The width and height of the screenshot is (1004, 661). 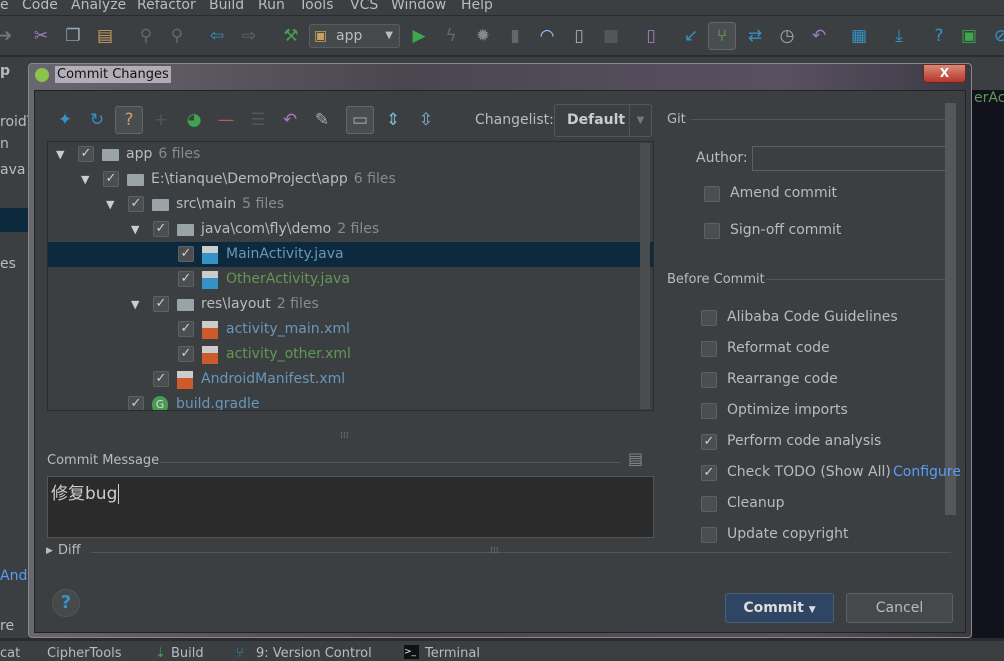 What do you see at coordinates (161, 120) in the screenshot?
I see `add-icon: +` at bounding box center [161, 120].